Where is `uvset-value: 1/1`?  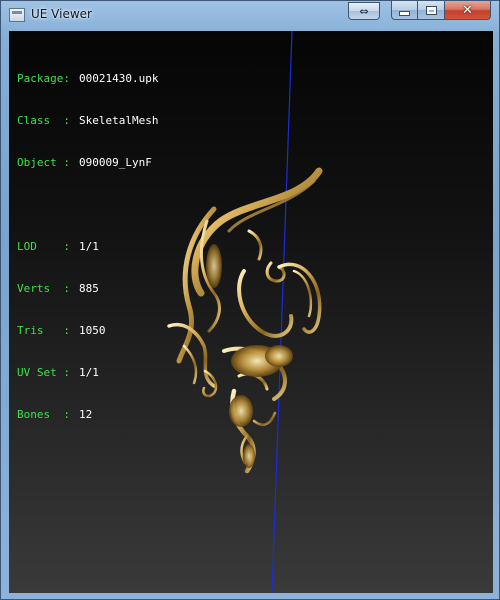
uvset-value: 1/1 is located at coordinates (89, 372).